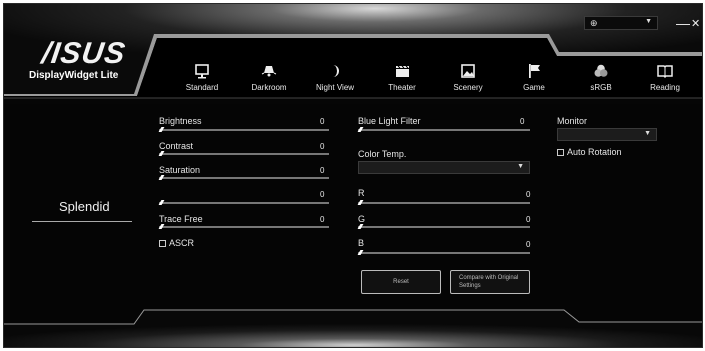 The height and width of the screenshot is (351, 705). I want to click on b-label: B, so click(361, 243).